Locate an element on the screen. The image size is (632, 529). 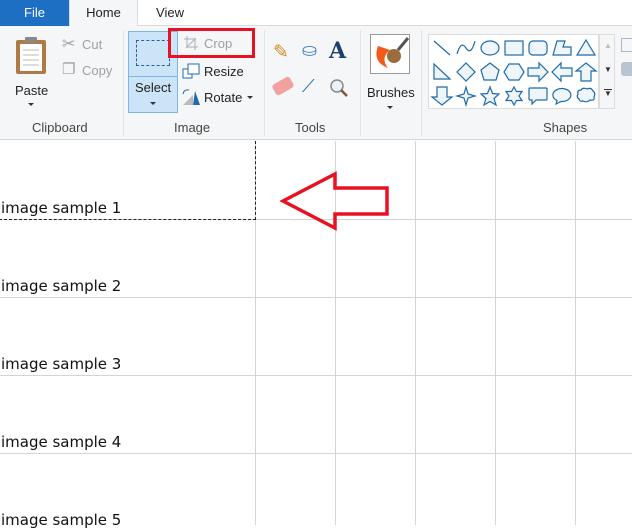
shape-rounded-rectangular-callout-icon is located at coordinates (538, 96).